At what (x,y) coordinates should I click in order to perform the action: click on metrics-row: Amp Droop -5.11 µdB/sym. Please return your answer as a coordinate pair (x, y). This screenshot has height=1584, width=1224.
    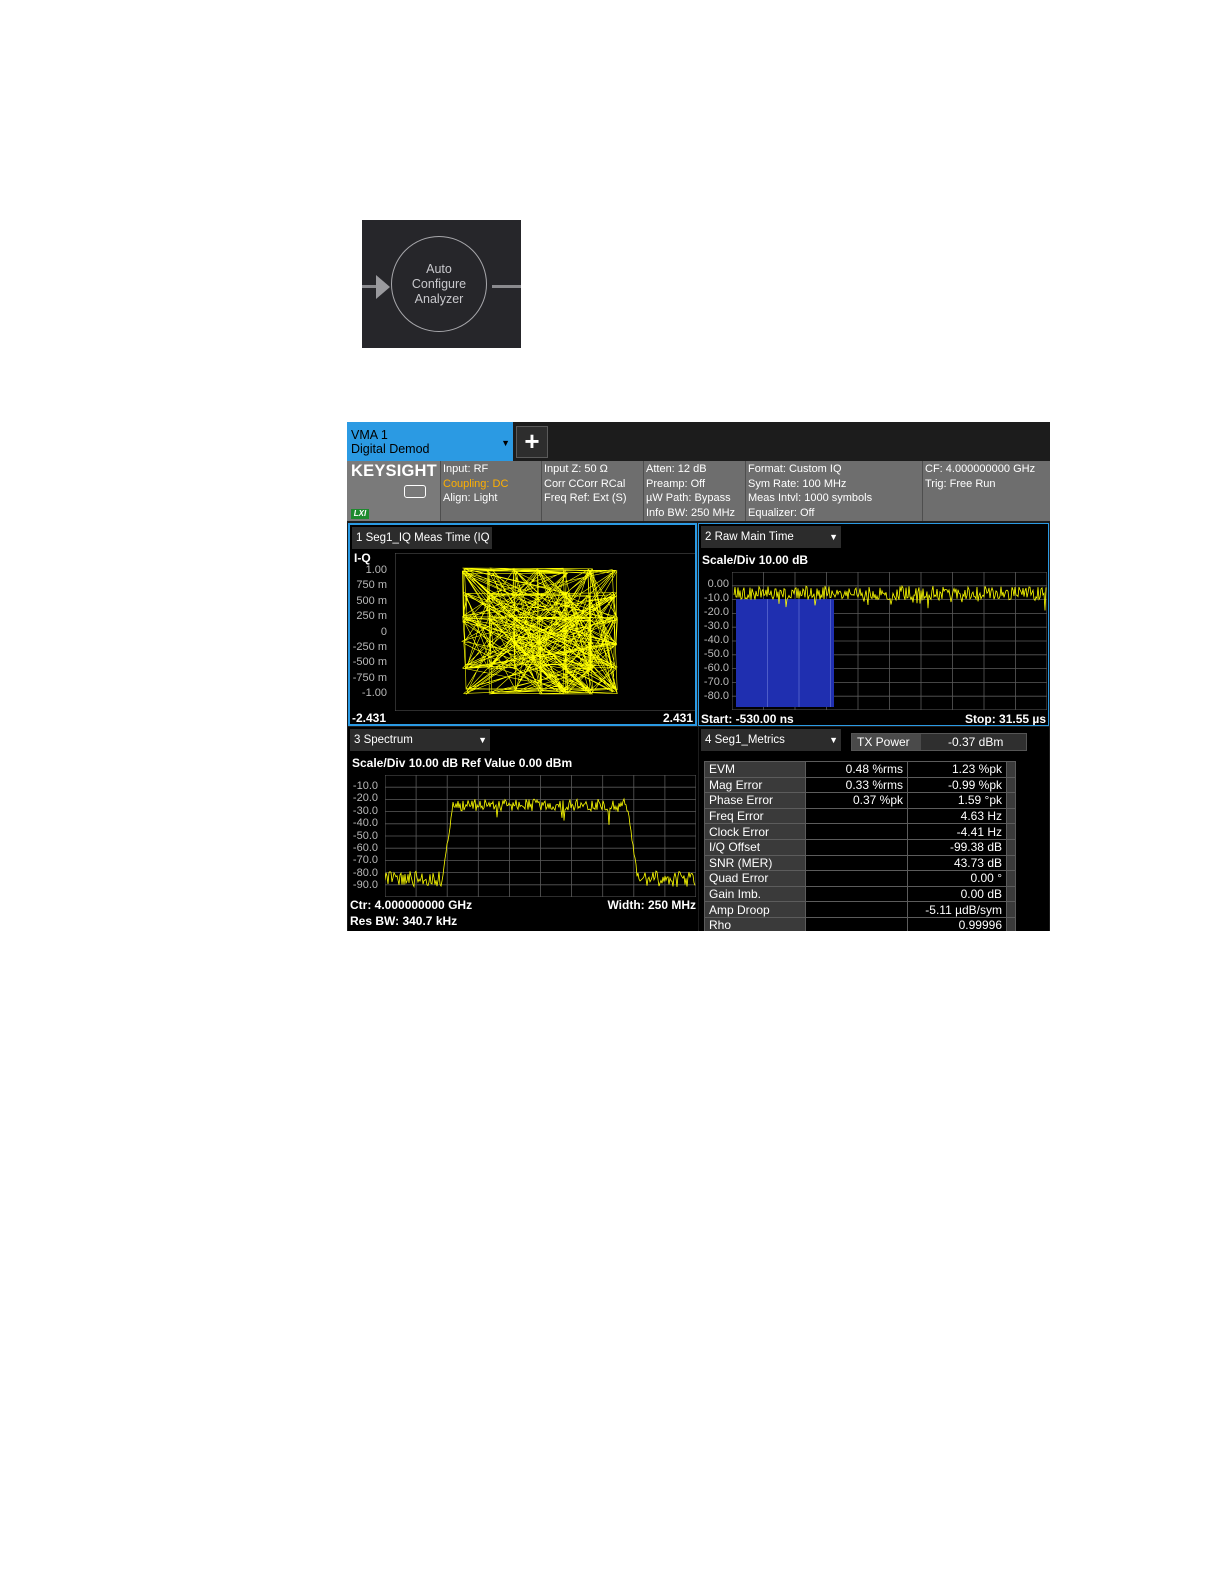
    Looking at the image, I should click on (860, 909).